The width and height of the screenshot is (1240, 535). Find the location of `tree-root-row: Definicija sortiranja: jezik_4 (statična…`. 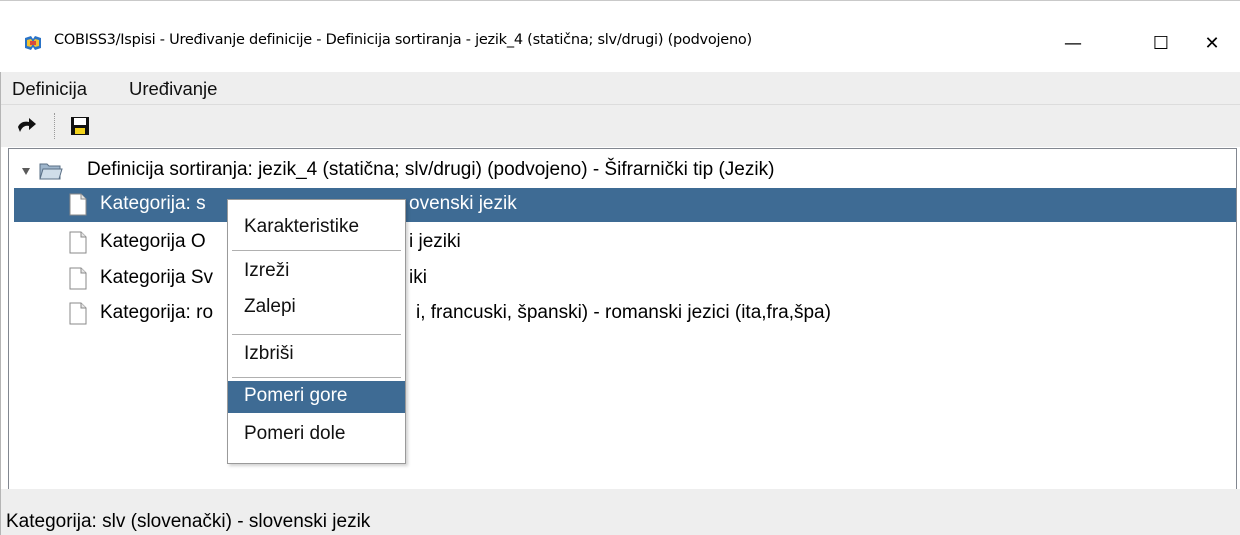

tree-root-row: Definicija sortiranja: jezik_4 (statična… is located at coordinates (622, 171).